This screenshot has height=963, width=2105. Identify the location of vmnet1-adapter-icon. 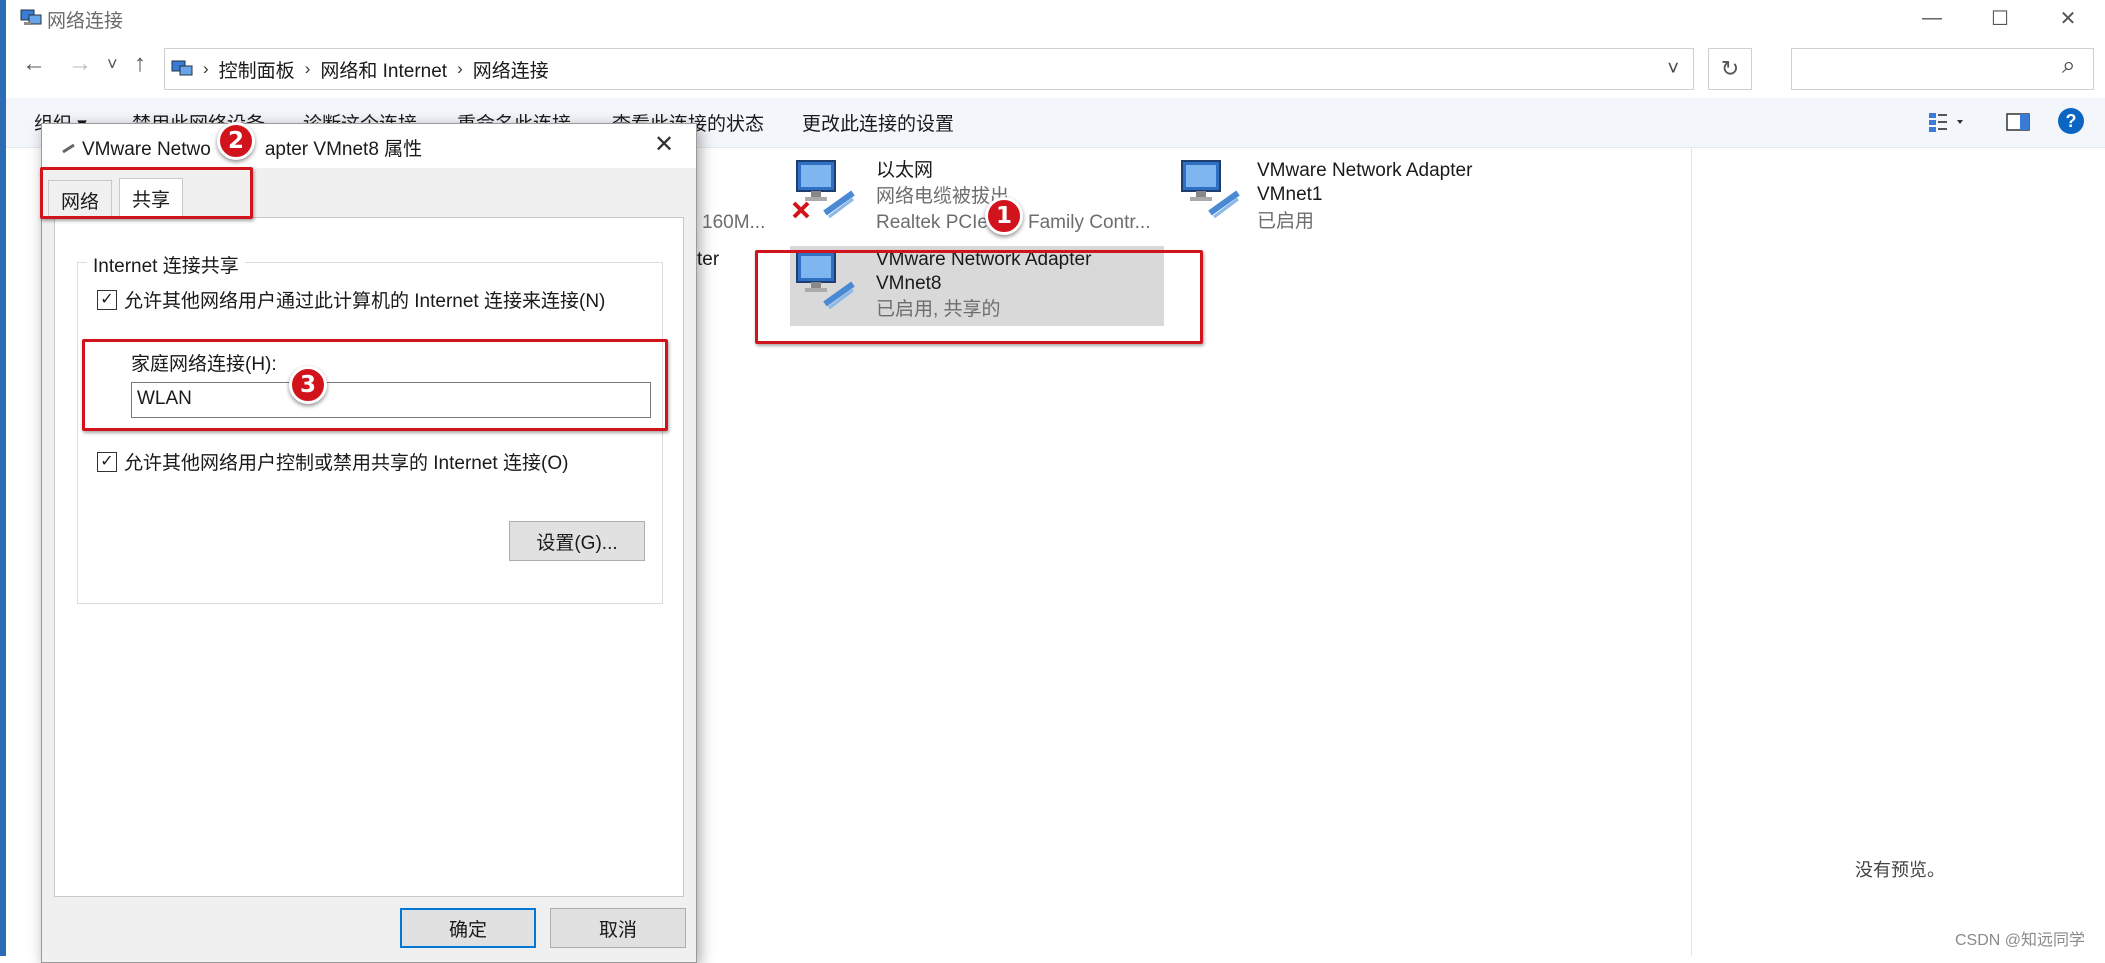
(1210, 191).